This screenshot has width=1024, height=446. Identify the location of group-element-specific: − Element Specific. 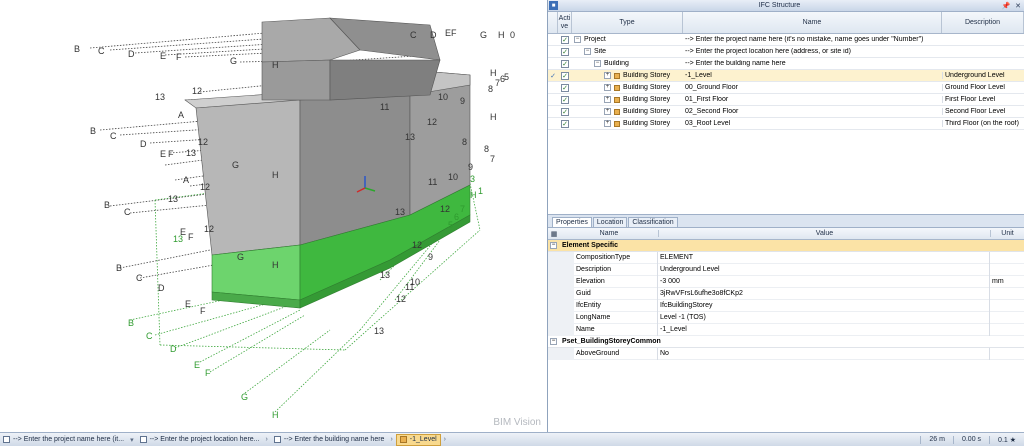
(786, 246).